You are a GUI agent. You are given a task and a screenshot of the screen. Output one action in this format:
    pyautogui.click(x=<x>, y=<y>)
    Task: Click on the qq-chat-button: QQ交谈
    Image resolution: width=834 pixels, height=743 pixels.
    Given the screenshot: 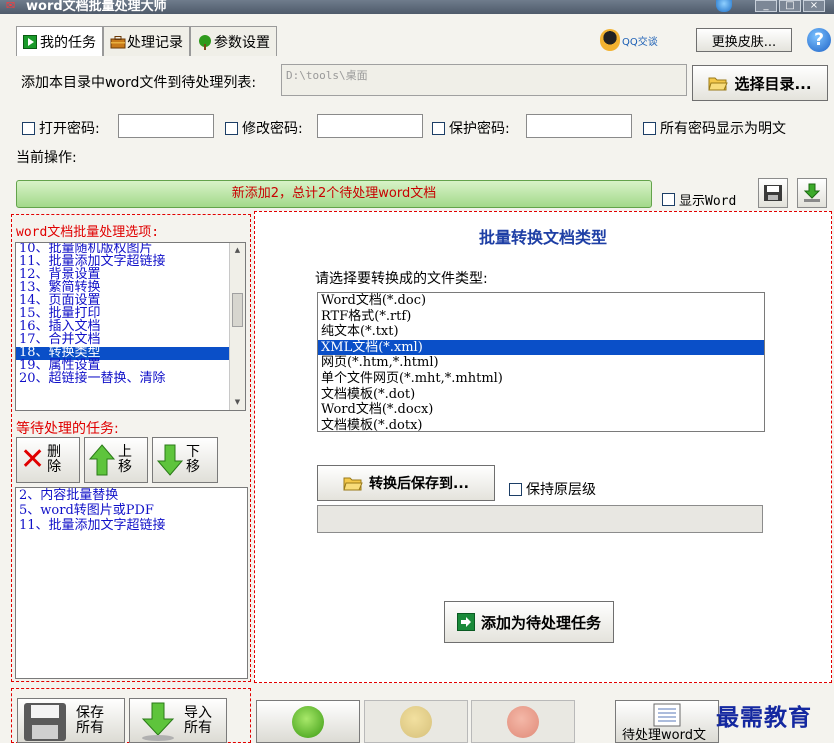 What is the action you would take?
    pyautogui.click(x=640, y=40)
    